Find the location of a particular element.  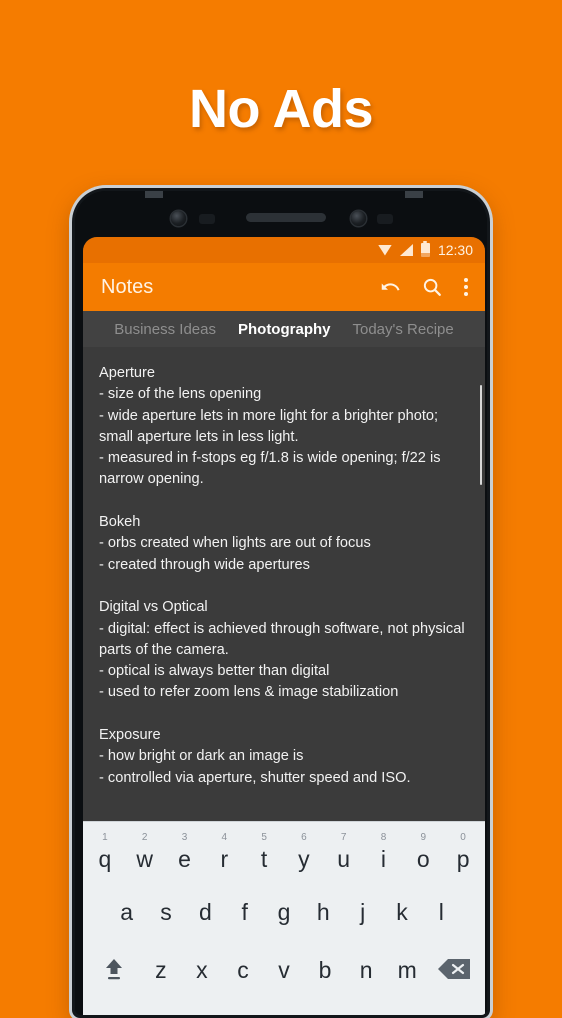

key-l: l is located at coordinates (441, 915).